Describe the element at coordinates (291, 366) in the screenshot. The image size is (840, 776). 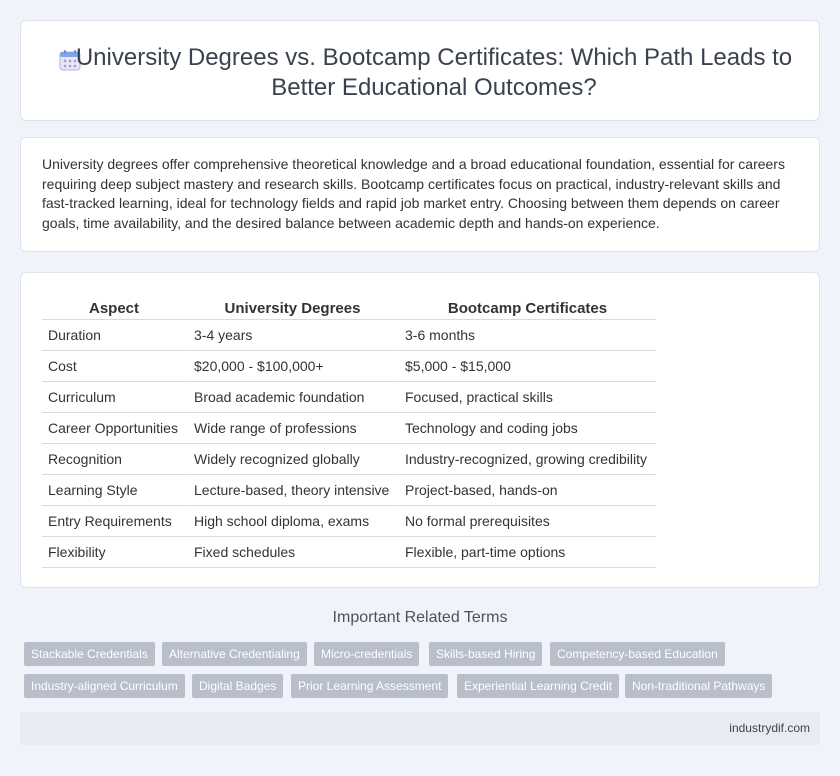
I see `table-cell-university: $20,000 - $100,000+` at that location.